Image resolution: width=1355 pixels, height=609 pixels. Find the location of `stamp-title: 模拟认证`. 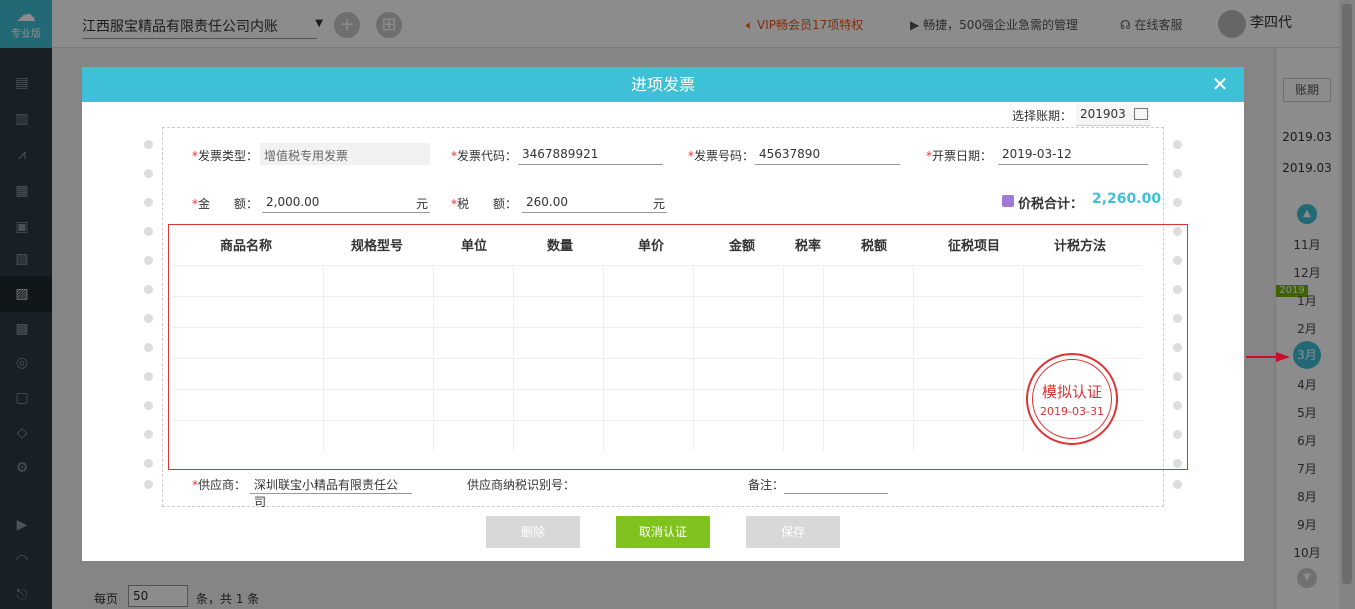

stamp-title: 模拟认证 is located at coordinates (1071, 392).